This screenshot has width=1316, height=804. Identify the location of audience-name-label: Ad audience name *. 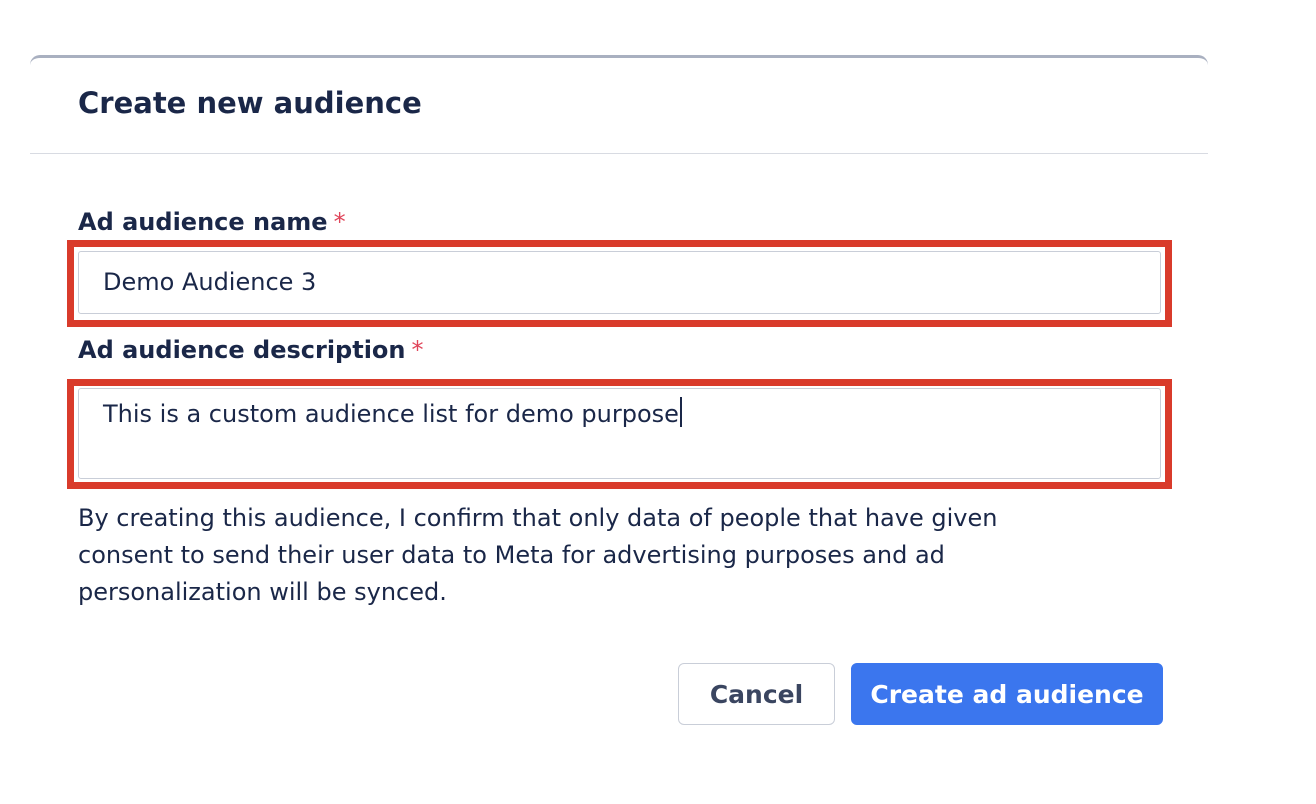
(212, 222).